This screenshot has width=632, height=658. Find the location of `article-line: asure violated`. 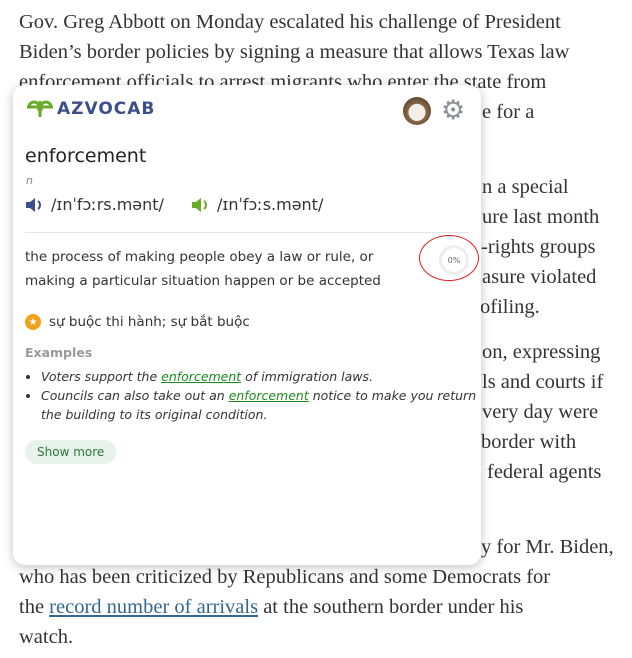

article-line: asure violated is located at coordinates (539, 277).